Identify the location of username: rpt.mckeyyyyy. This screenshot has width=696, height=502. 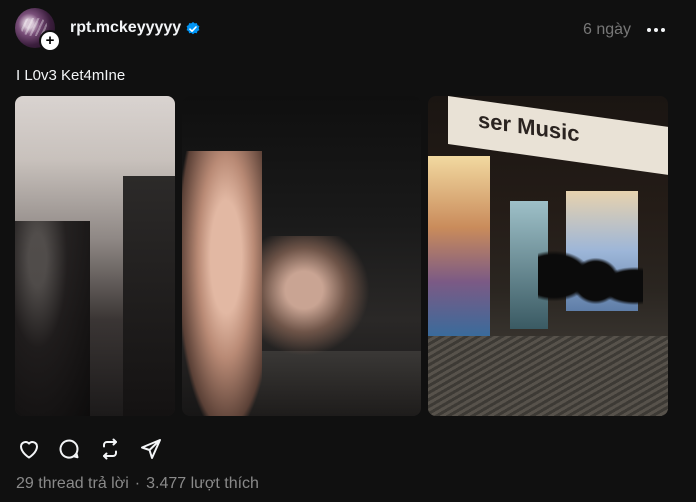
(125, 28).